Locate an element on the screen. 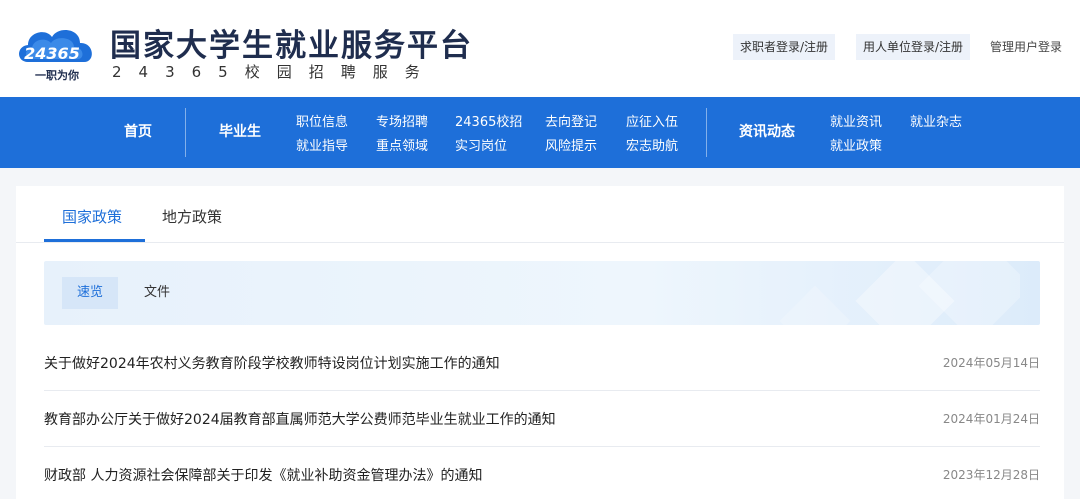 The width and height of the screenshot is (1080, 499). logo-tagline: 一职为你 is located at coordinates (57, 75).